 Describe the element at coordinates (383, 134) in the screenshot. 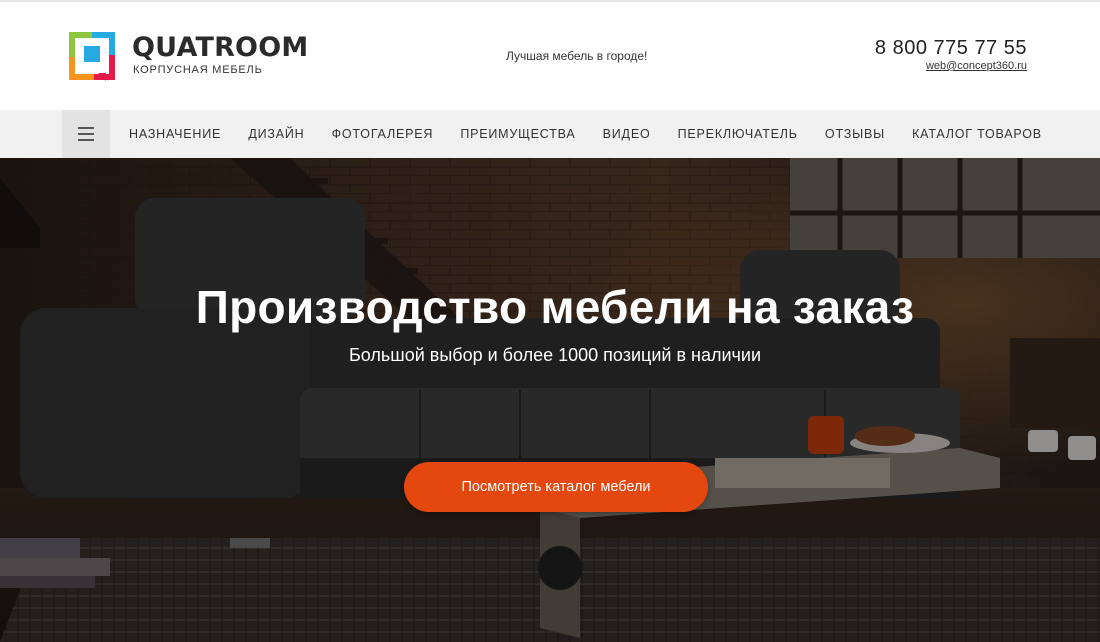

I see `nav-item-fotogalereya: ФОТОГАЛЕРЕЯ` at that location.